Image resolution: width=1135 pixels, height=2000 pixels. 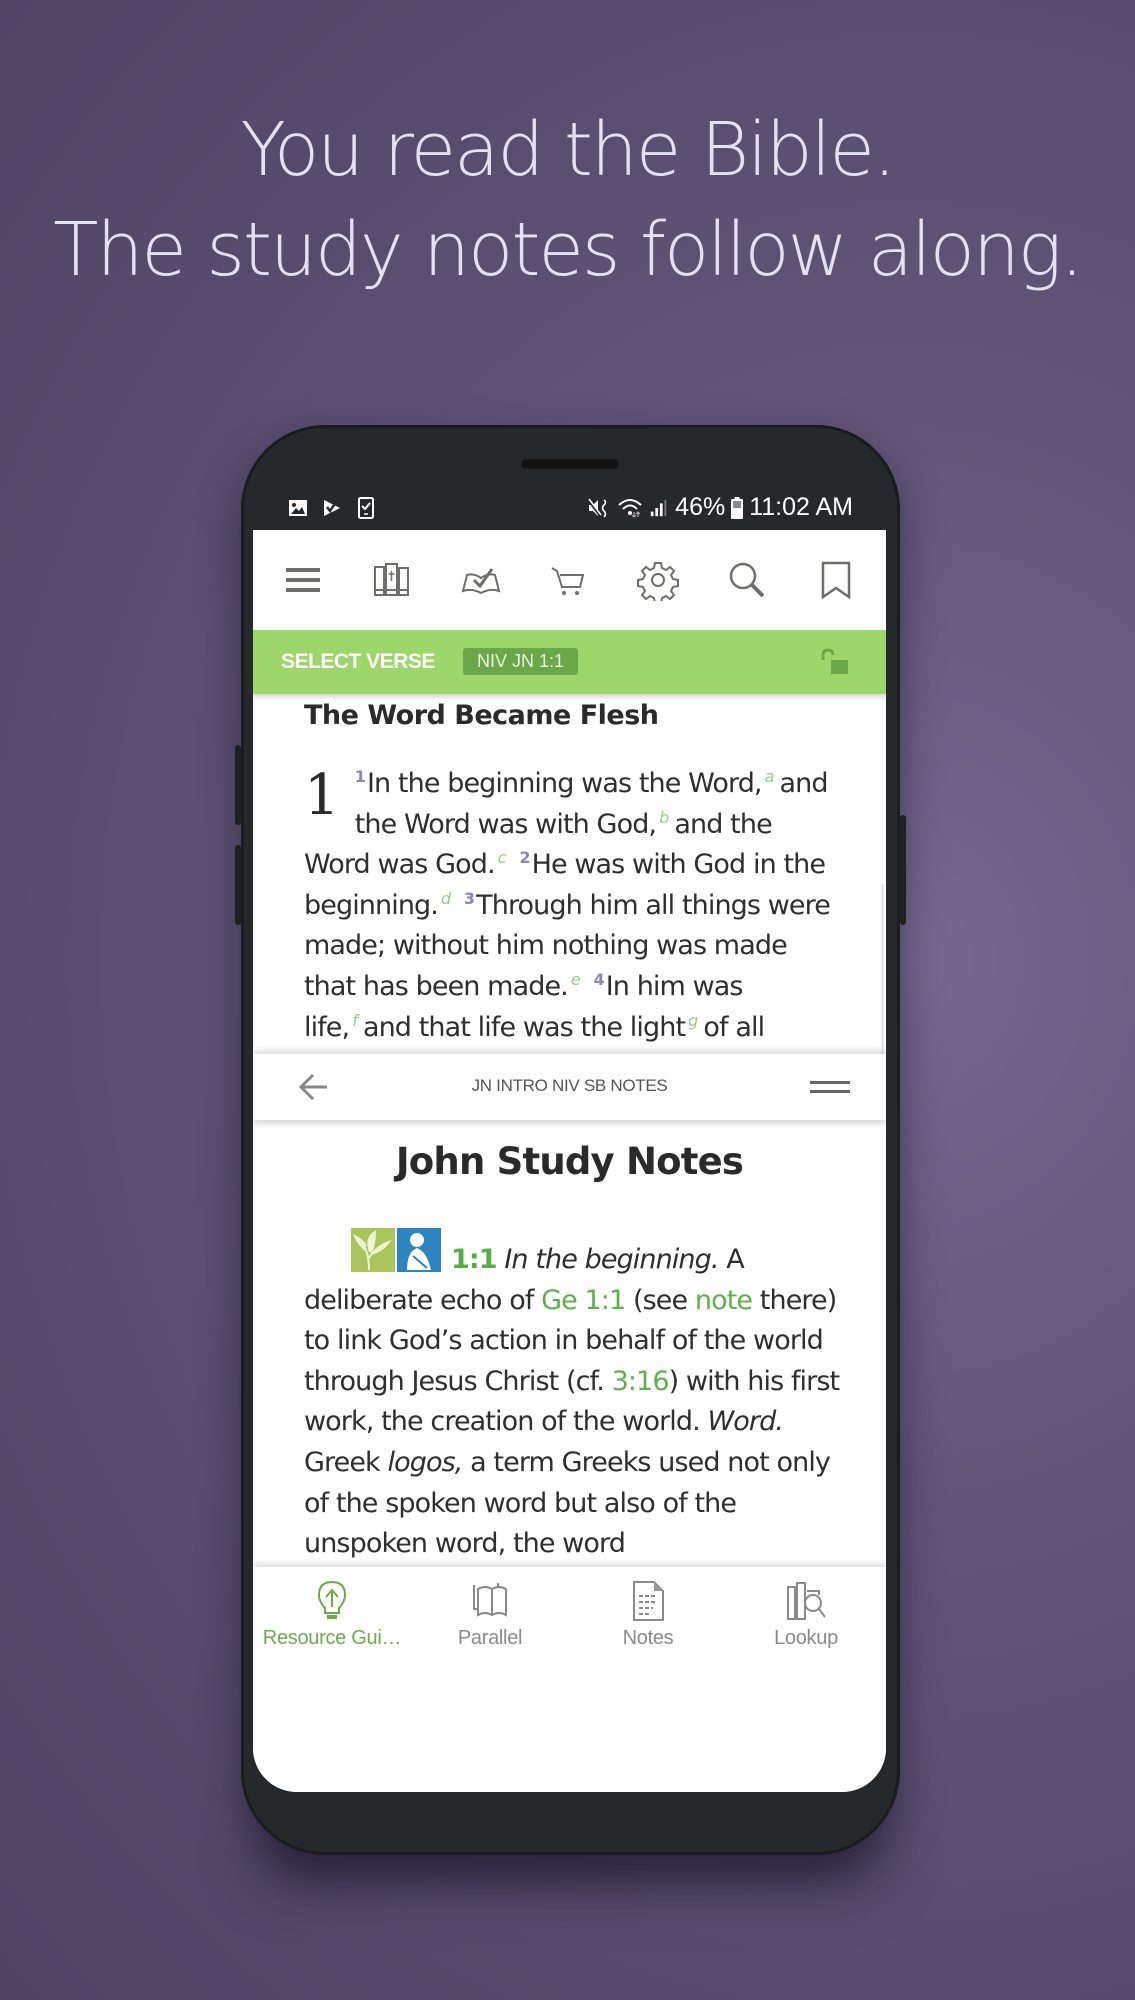 I want to click on verse-text: In the beginning was the Word,, so click(x=565, y=783).